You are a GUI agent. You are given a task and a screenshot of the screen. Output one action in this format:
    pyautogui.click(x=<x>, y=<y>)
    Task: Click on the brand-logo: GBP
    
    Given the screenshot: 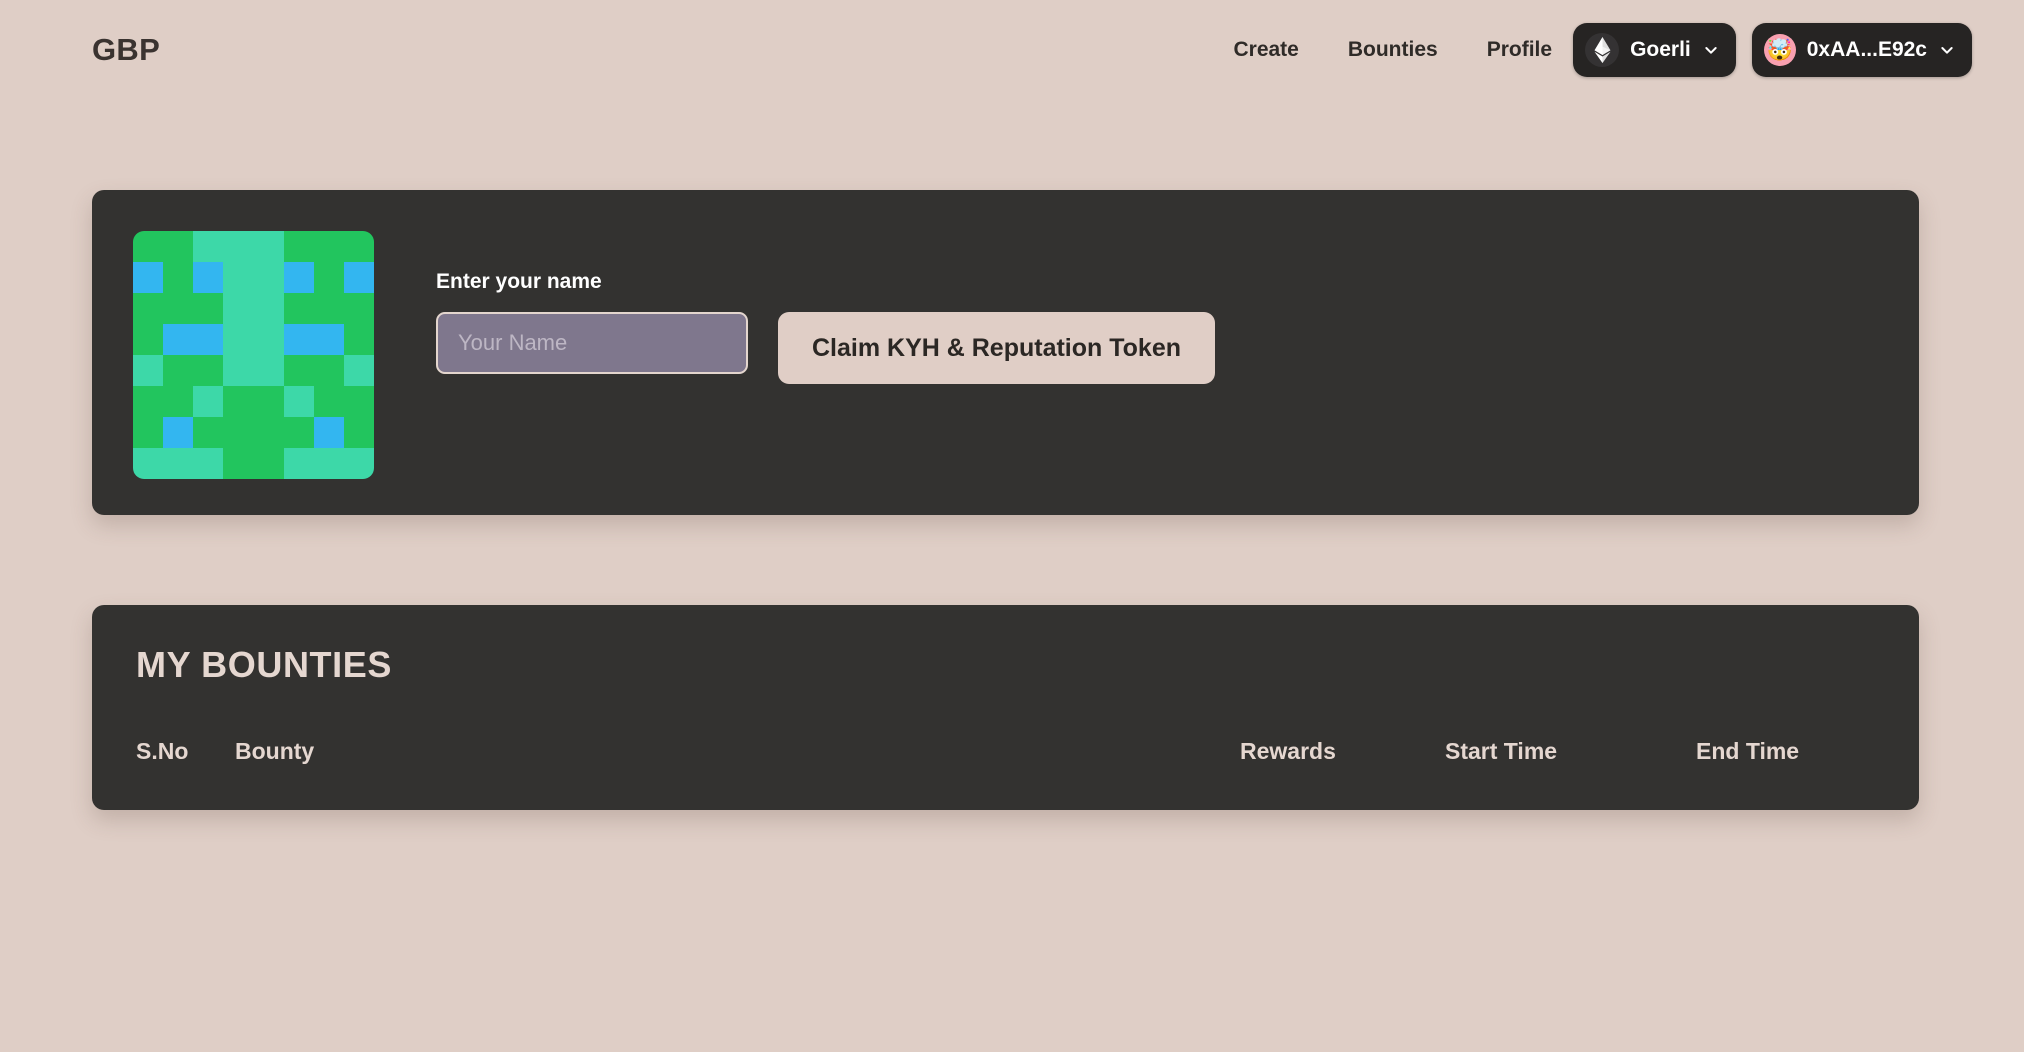 What is the action you would take?
    pyautogui.click(x=126, y=50)
    